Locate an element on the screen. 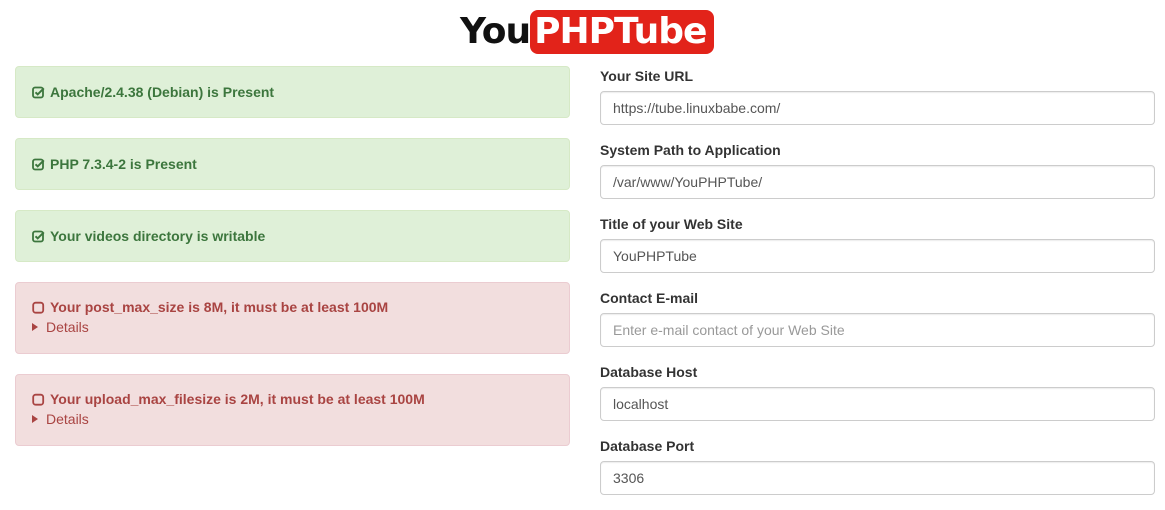 This screenshot has width=1165, height=510. contact-email-label: Contact E-mail is located at coordinates (649, 298).